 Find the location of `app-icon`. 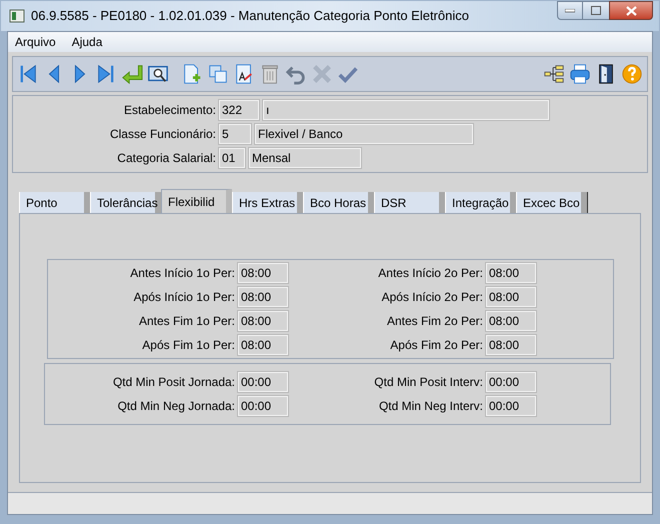

app-icon is located at coordinates (17, 16).